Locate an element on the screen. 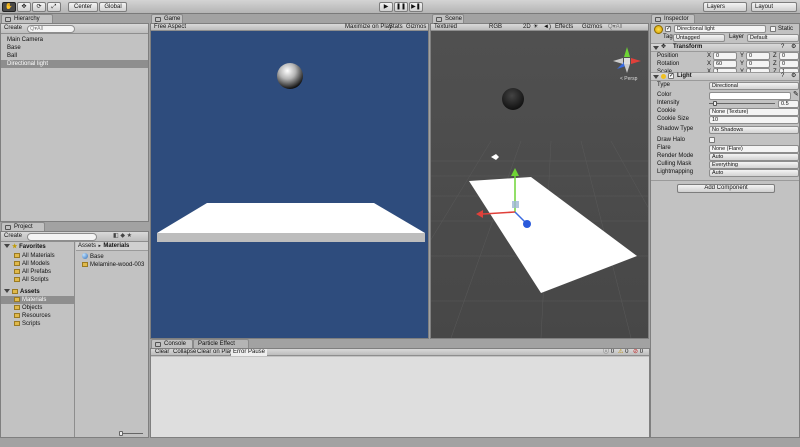  intensity-slider-thumb is located at coordinates (714, 103).